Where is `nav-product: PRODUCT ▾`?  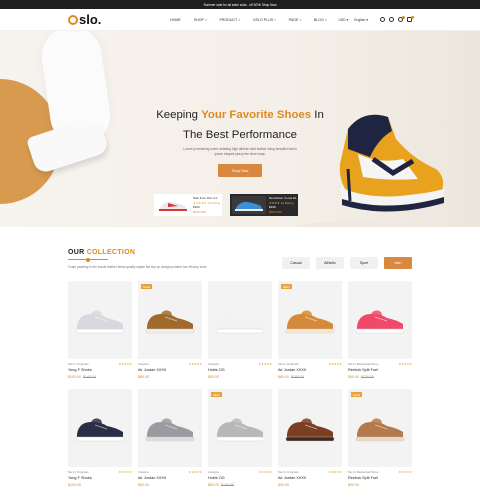
nav-product: PRODUCT ▾ is located at coordinates (229, 20).